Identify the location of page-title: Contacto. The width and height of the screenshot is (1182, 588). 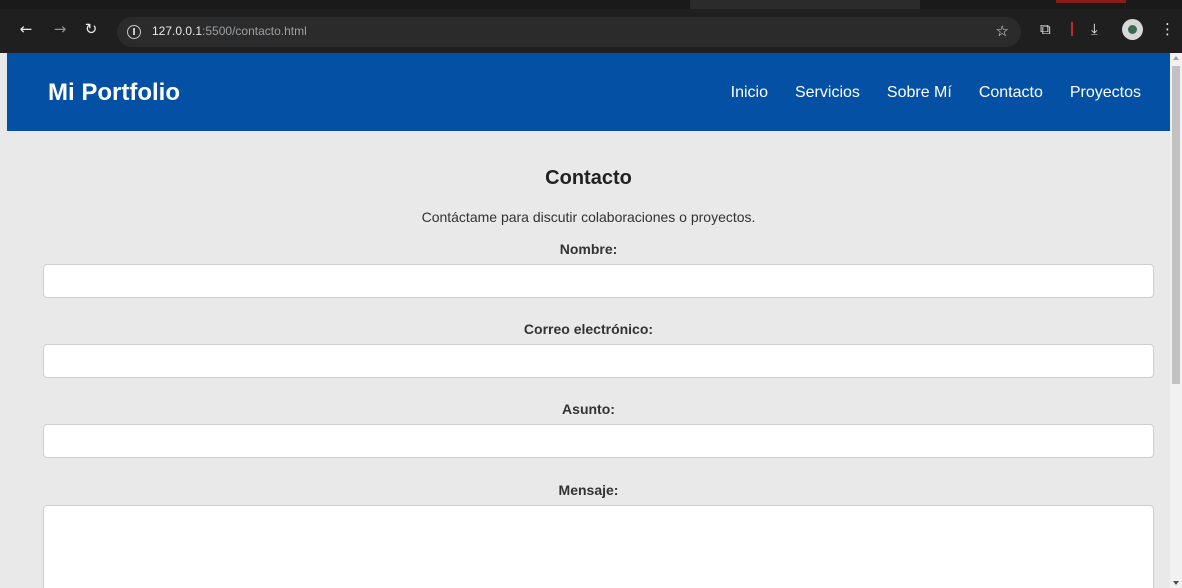
(588, 178).